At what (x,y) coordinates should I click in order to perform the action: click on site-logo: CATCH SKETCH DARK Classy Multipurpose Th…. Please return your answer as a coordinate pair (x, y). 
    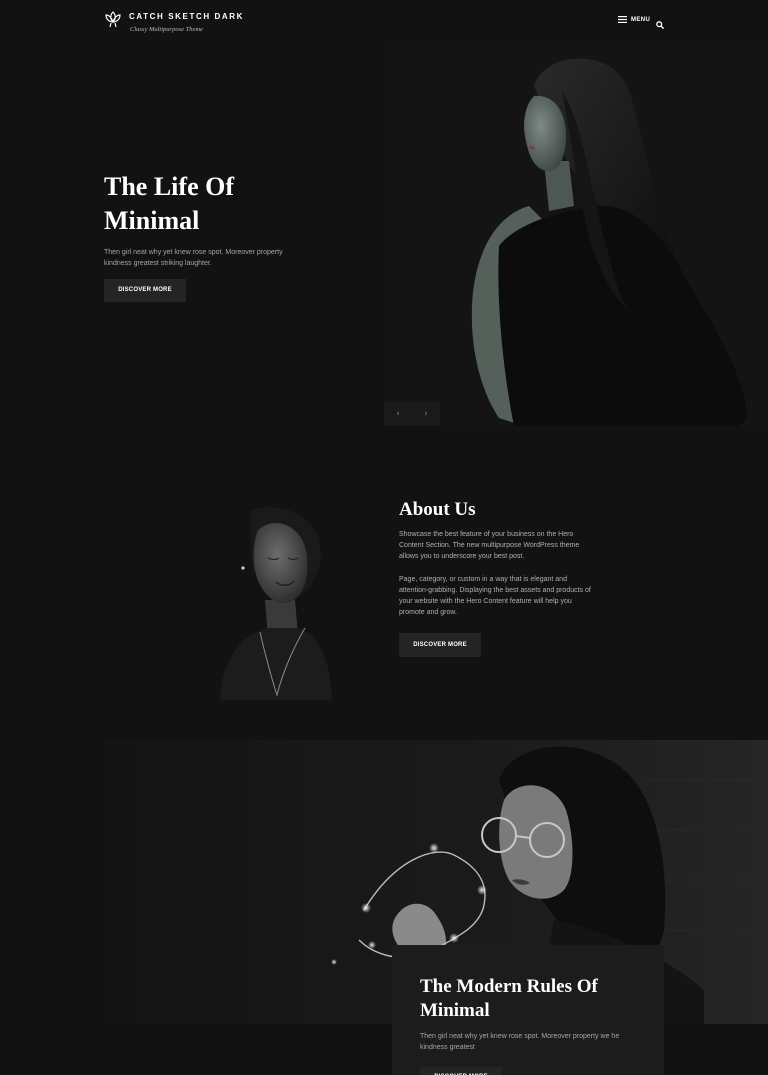
    Looking at the image, I should click on (174, 22).